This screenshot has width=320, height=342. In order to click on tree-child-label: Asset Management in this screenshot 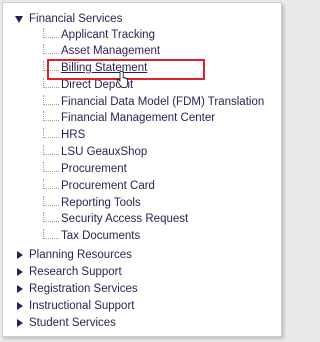, I will do `click(110, 51)`.